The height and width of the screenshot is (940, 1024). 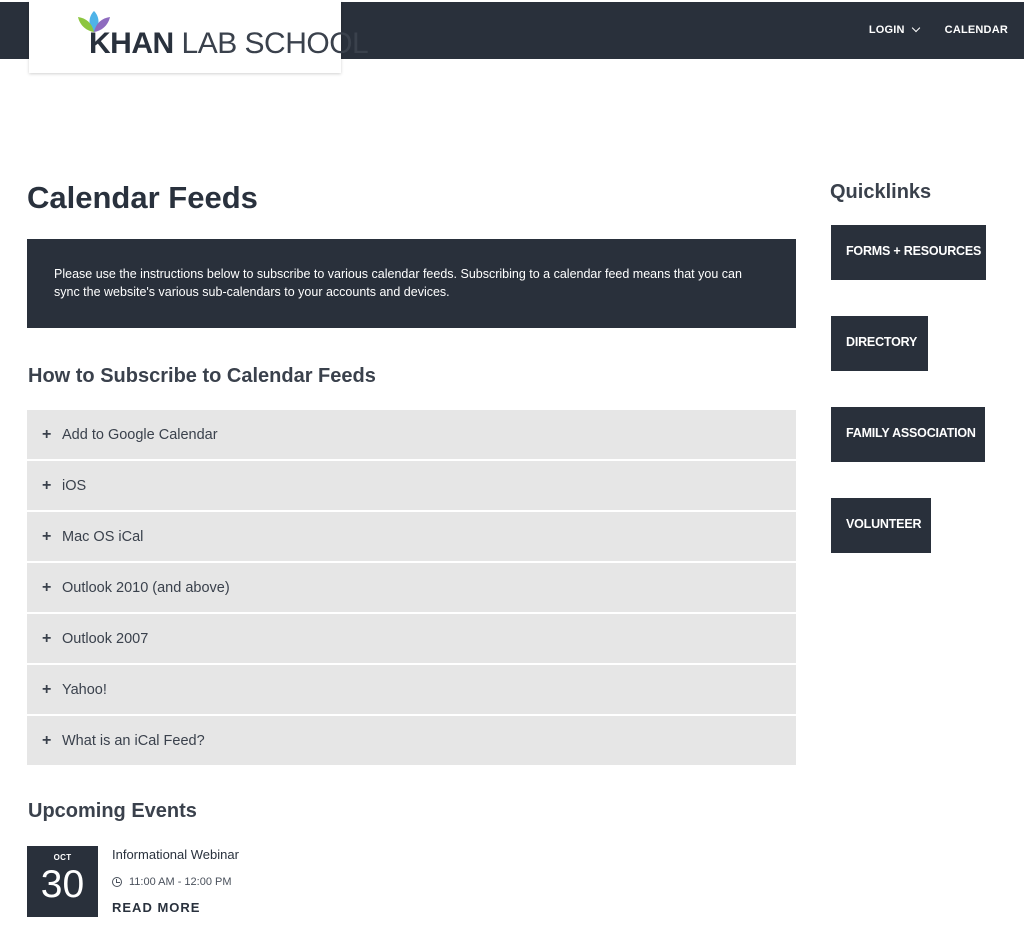 I want to click on accordion-item-outlook-2010: + Outlook 2010 (and above), so click(x=411, y=587).